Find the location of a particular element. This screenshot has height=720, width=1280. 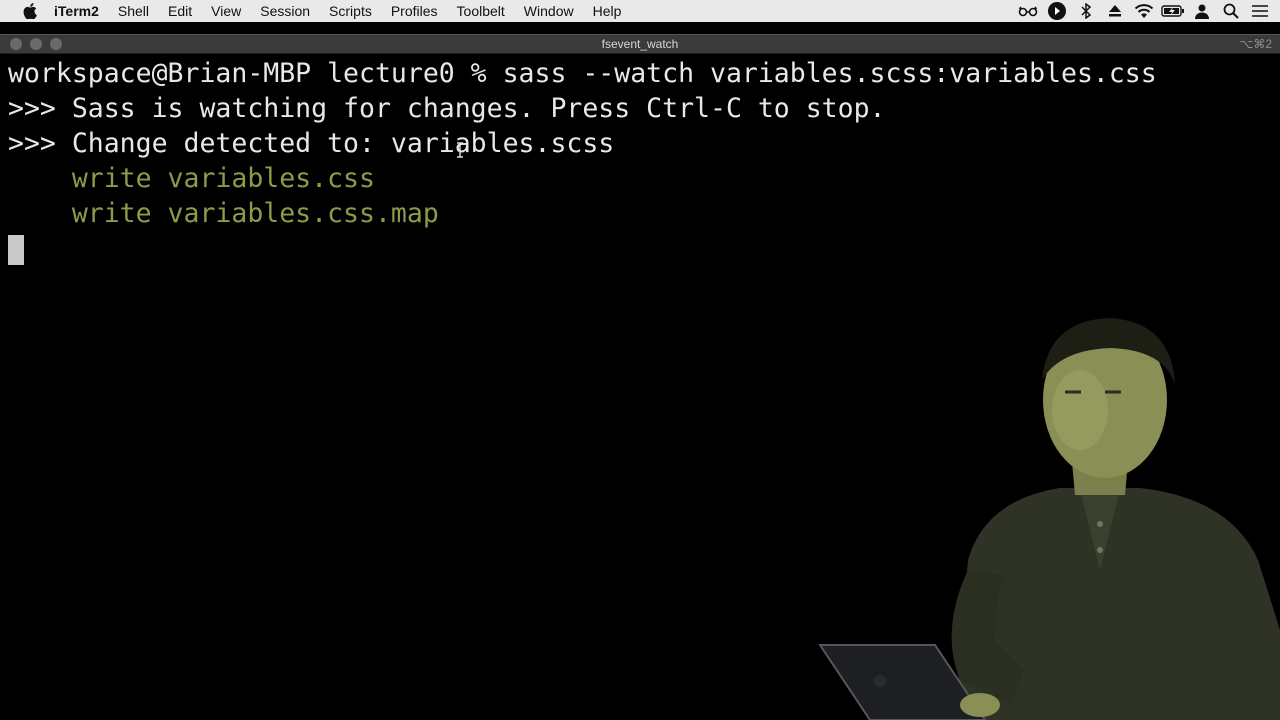

cursor-line is located at coordinates (640, 248).